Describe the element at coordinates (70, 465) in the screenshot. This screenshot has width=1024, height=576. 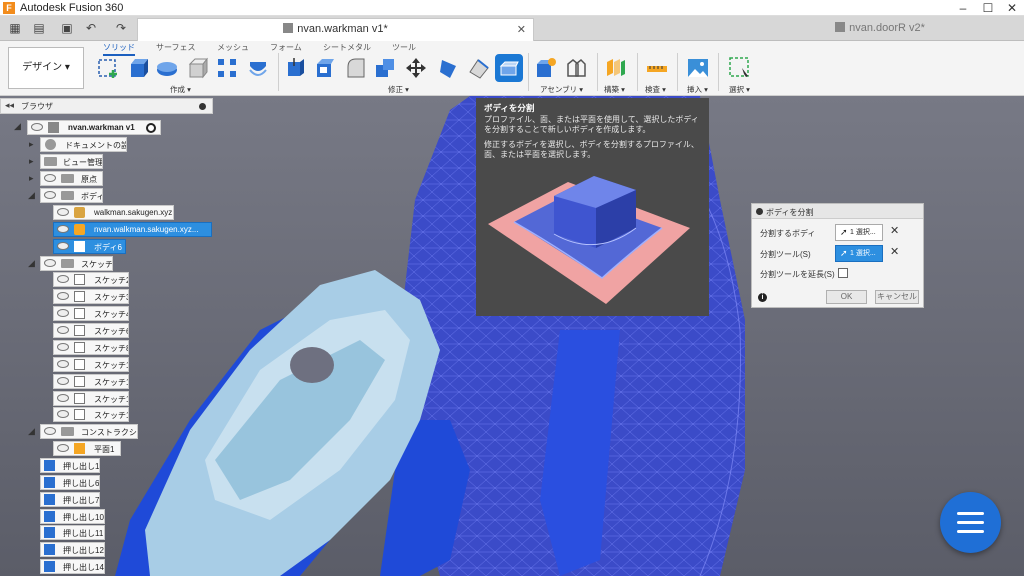
I see `timeline-extrude: 押し出し1` at that location.